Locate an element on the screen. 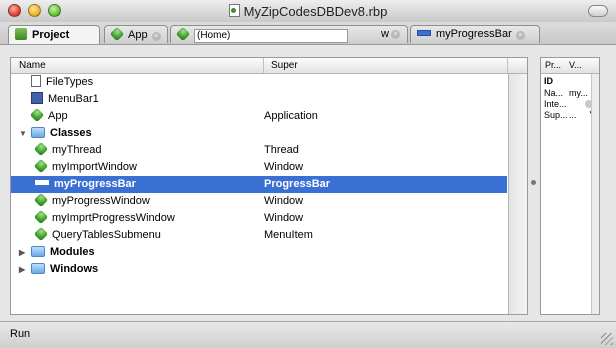  list-header: Name Super is located at coordinates (269, 66).